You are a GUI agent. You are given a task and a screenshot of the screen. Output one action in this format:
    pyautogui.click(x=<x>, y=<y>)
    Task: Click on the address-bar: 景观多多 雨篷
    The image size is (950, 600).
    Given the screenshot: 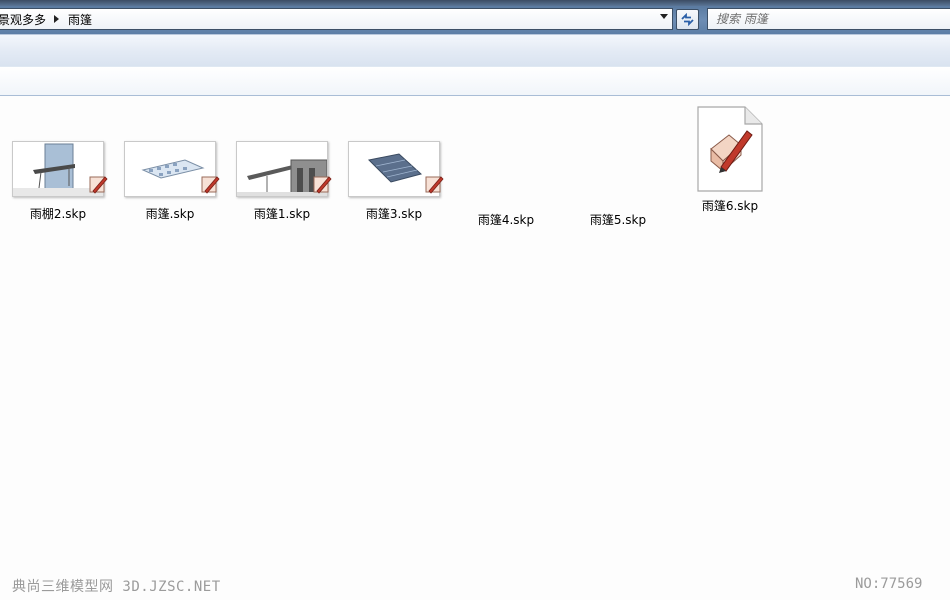 What is the action you would take?
    pyautogui.click(x=336, y=19)
    